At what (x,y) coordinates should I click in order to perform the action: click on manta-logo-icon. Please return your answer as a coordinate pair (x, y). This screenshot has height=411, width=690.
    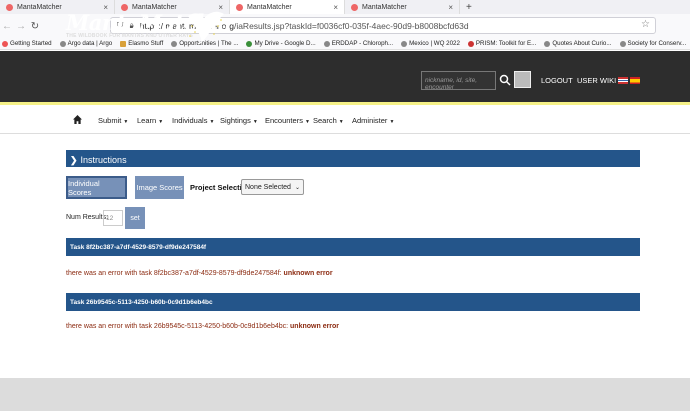
    Looking at the image, I should click on (206, 27).